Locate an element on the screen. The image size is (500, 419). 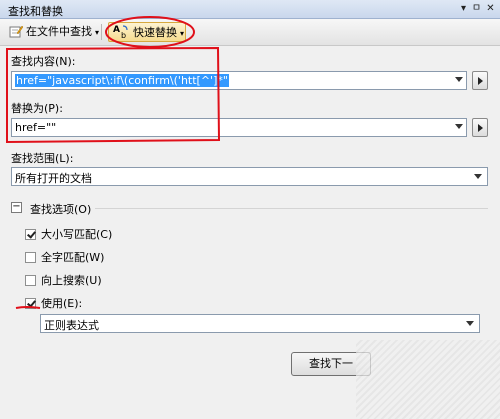
pin-icon: ㅁ is located at coordinates (476, 9).